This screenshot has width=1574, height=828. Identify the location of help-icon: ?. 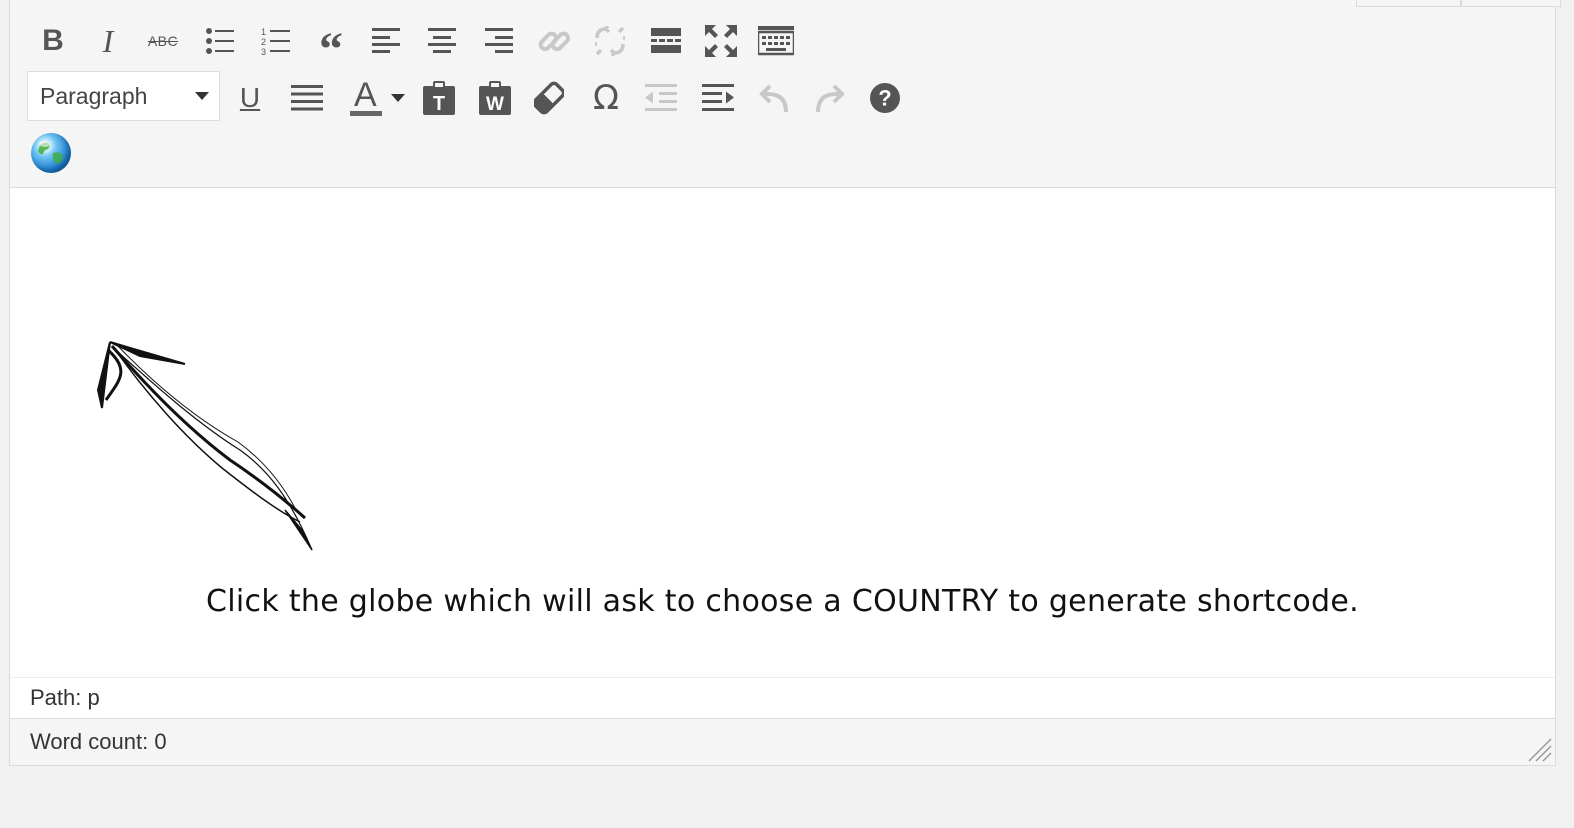
(885, 98).